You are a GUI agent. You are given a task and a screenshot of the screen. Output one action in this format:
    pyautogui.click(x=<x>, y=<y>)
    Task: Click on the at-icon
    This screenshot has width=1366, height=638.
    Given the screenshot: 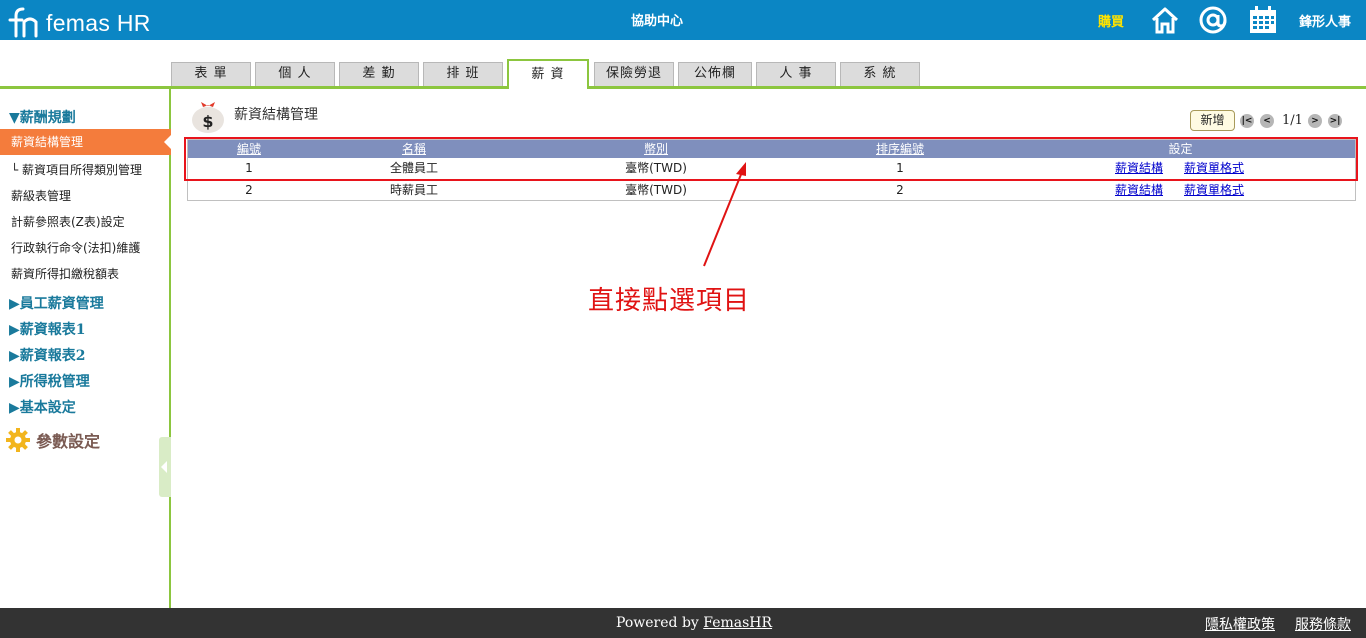 What is the action you would take?
    pyautogui.click(x=1213, y=20)
    